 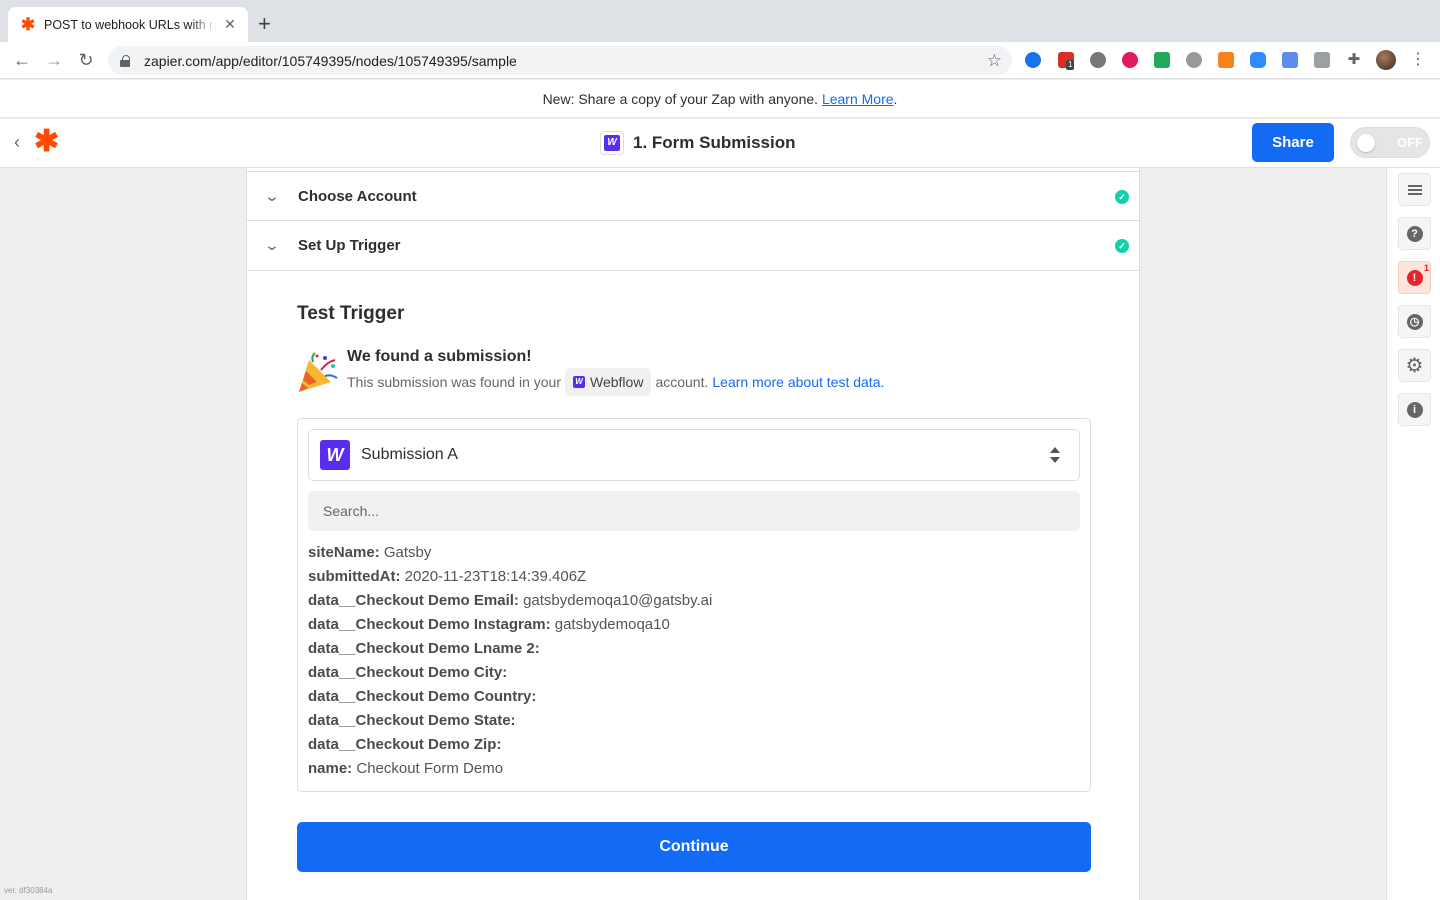 What do you see at coordinates (1413, 534) in the screenshot?
I see `right-sidebar: ? ! 1 ◷ ⚙ i` at bounding box center [1413, 534].